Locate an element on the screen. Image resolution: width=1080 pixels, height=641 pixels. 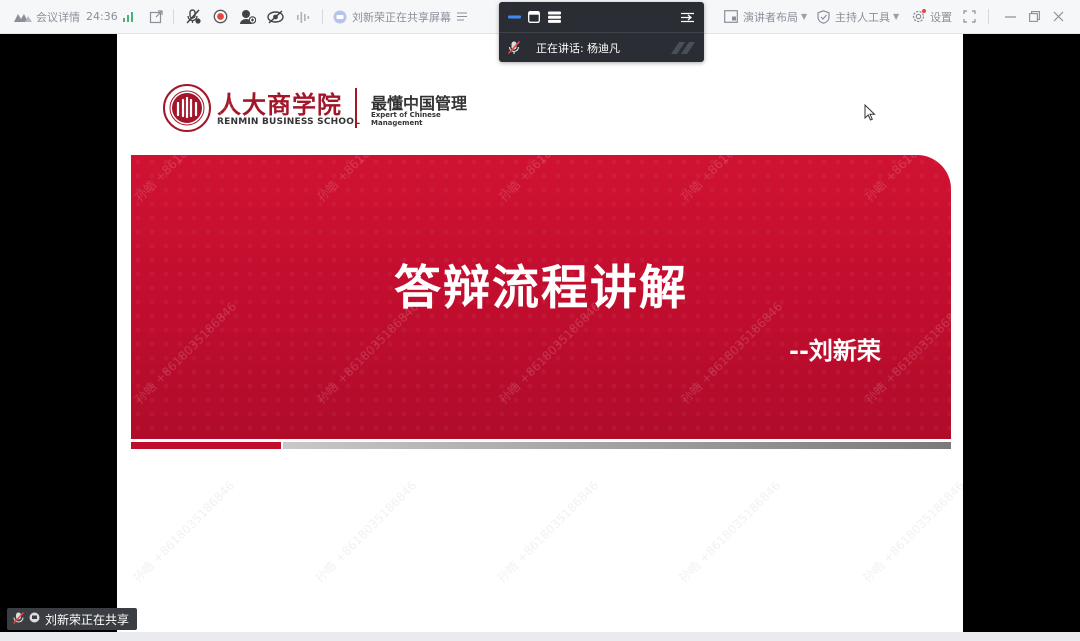
window-view-icon is located at coordinates (534, 17).